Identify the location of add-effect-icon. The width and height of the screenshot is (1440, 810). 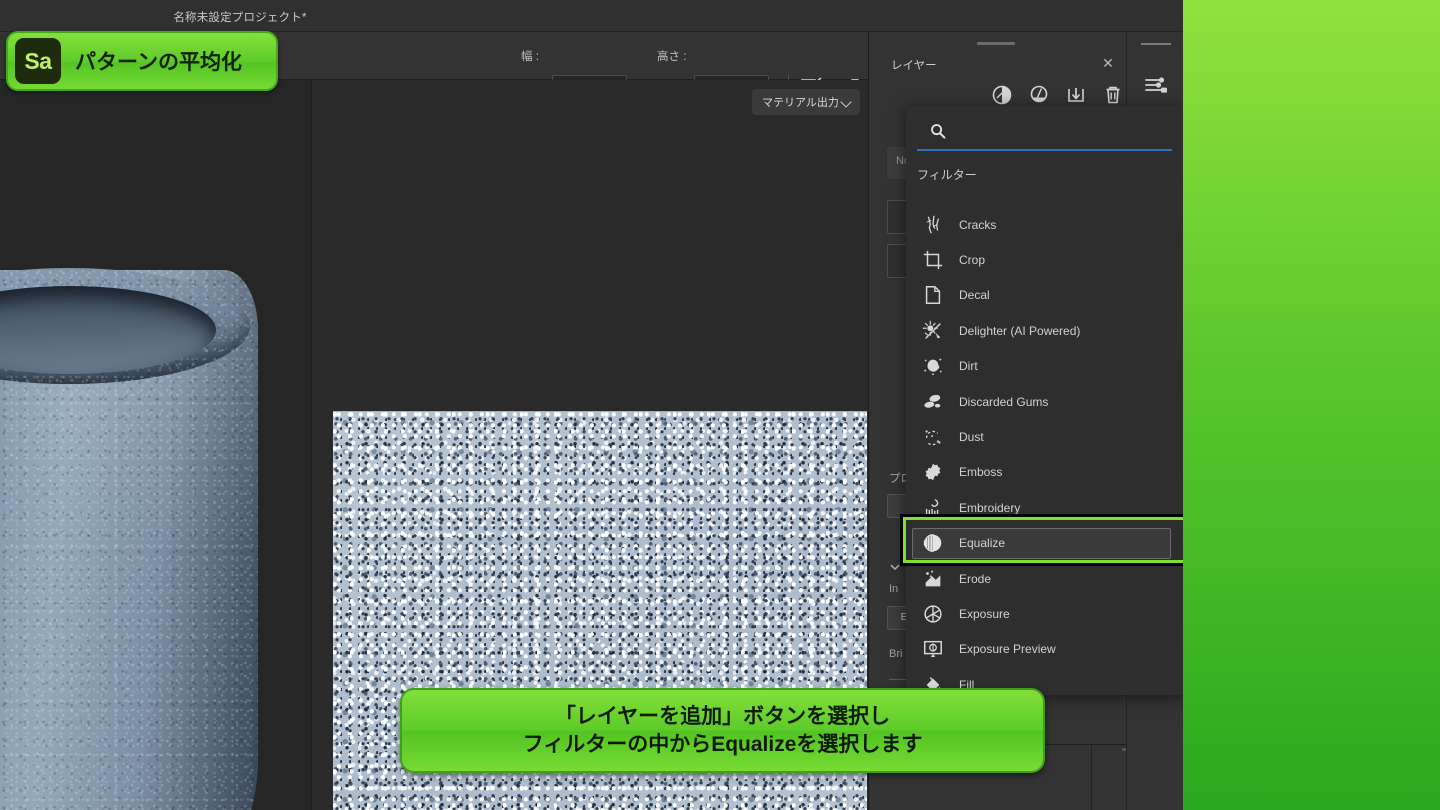
(1039, 95).